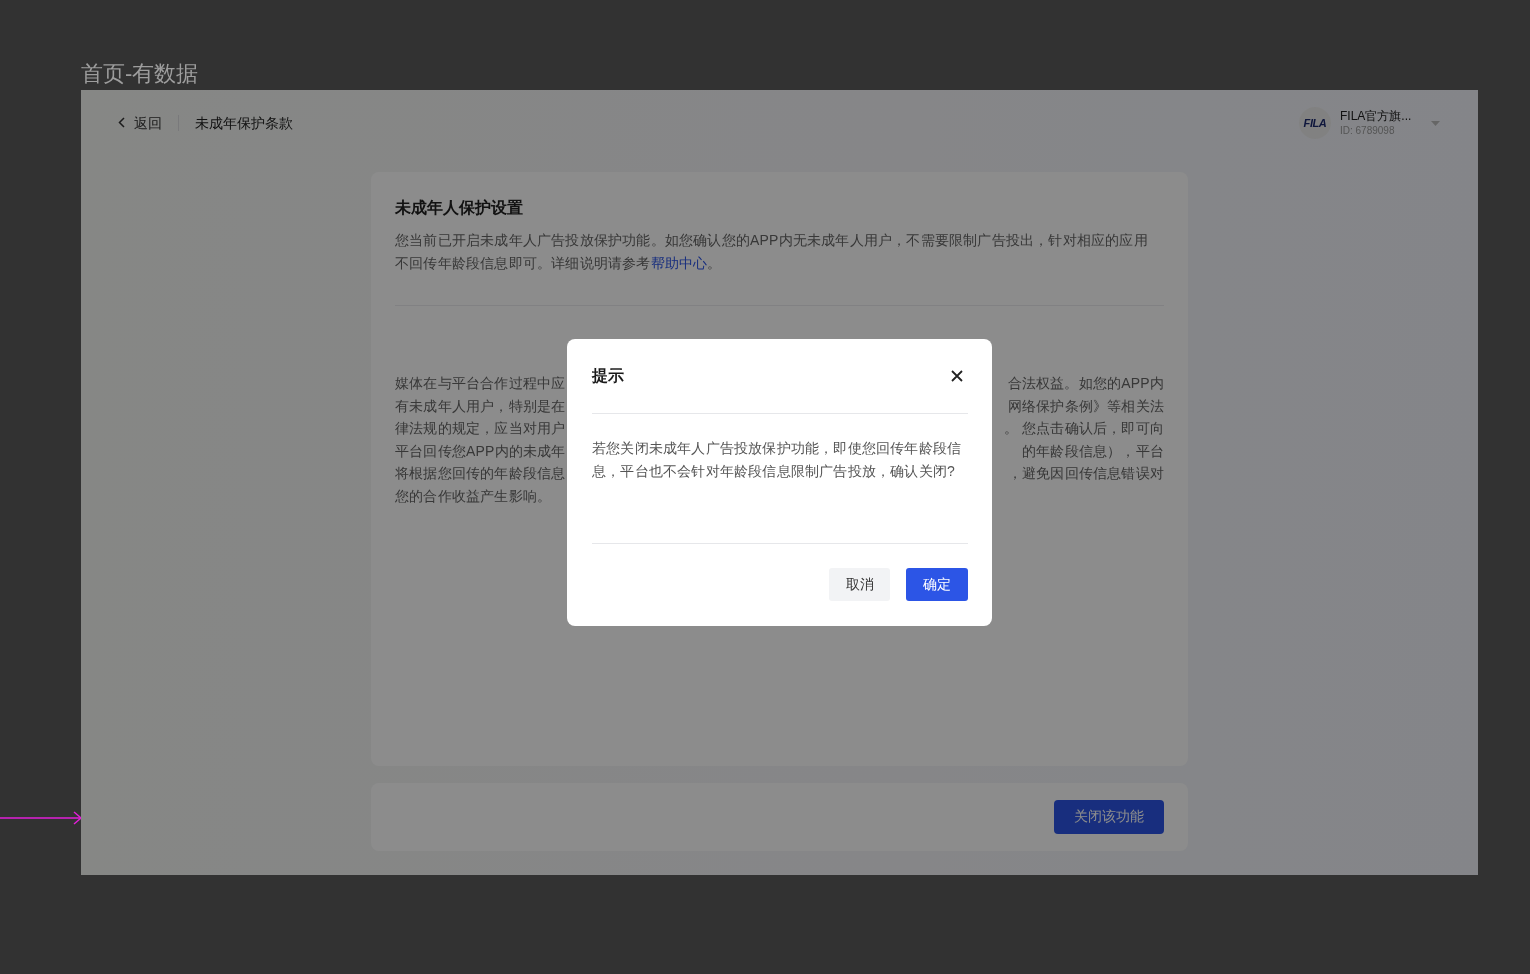  Describe the element at coordinates (480, 451) in the screenshot. I see `body-text: 平台回传您APP内的未成年` at that location.